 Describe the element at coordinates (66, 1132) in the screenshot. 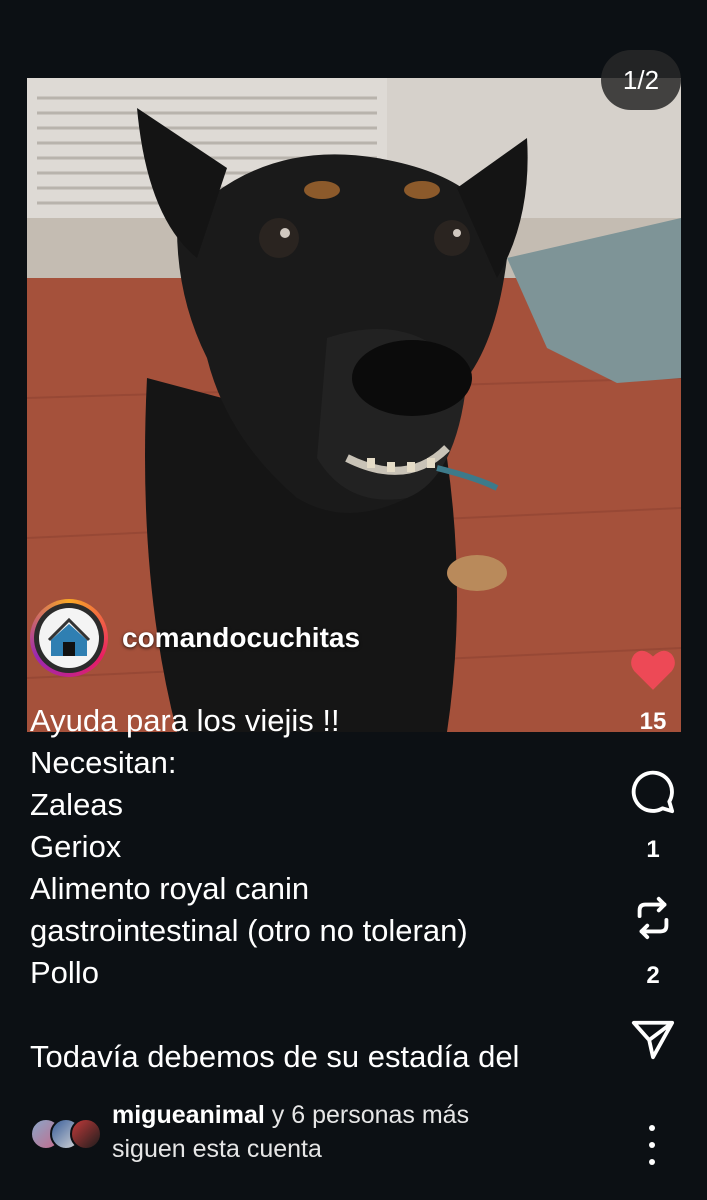

I see `follower-avatars` at that location.